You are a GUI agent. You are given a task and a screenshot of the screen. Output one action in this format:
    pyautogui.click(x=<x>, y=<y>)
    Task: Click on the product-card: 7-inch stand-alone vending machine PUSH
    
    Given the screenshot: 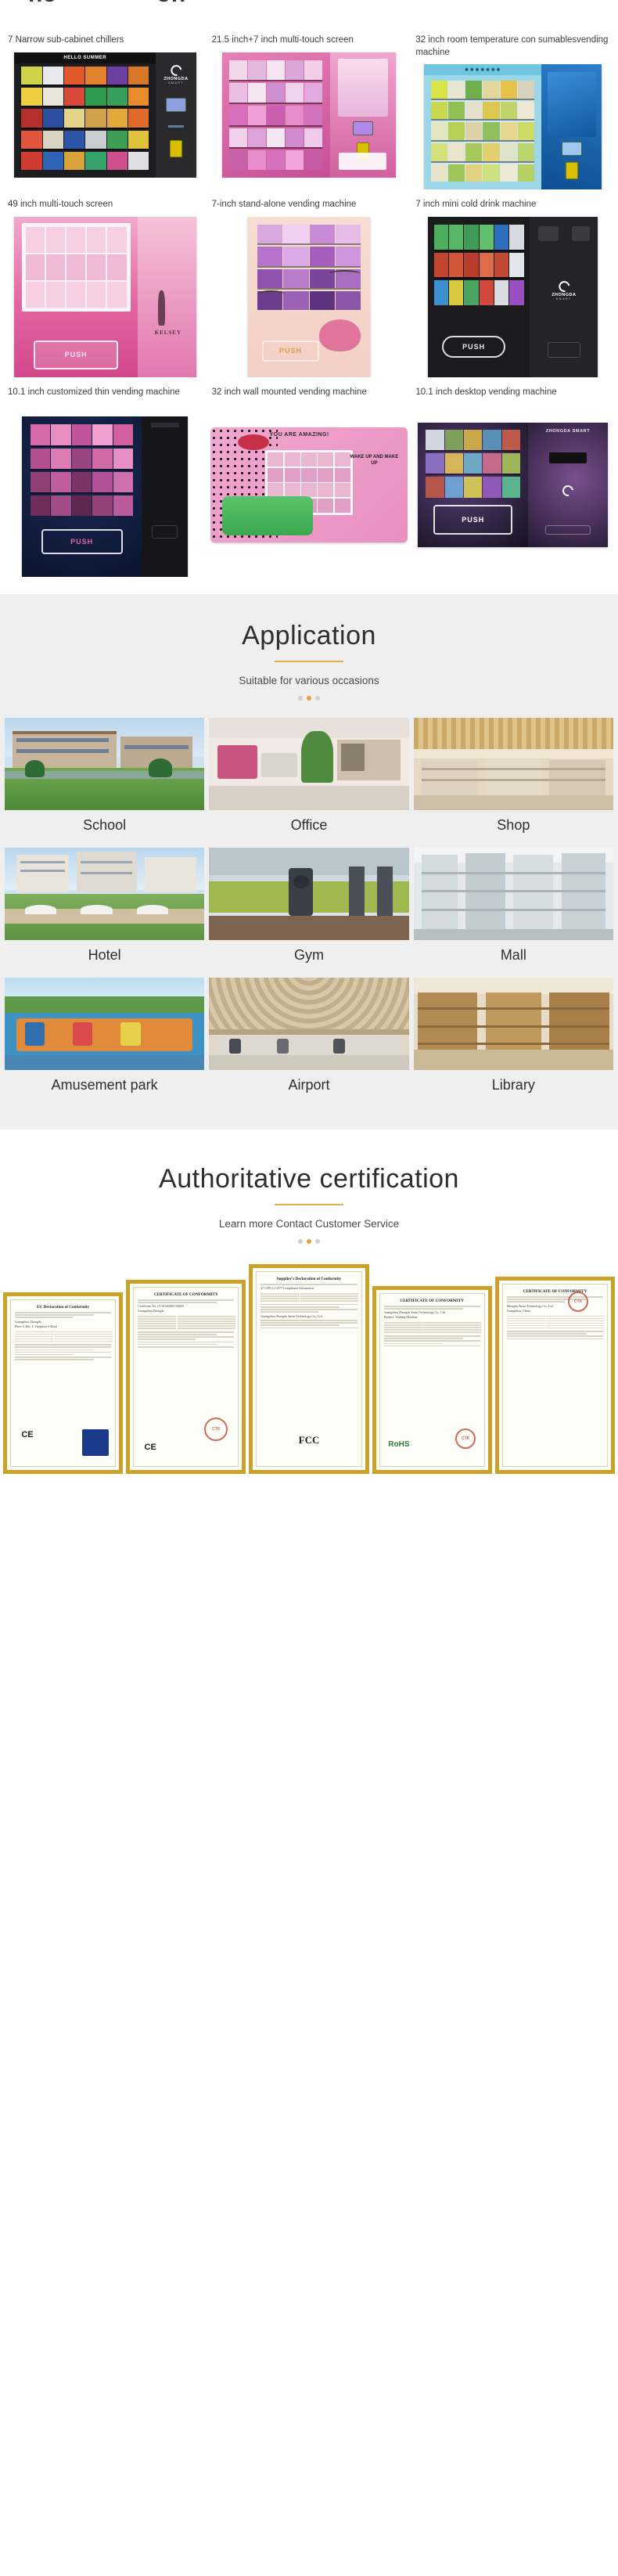 What is the action you would take?
    pyautogui.click(x=309, y=285)
    